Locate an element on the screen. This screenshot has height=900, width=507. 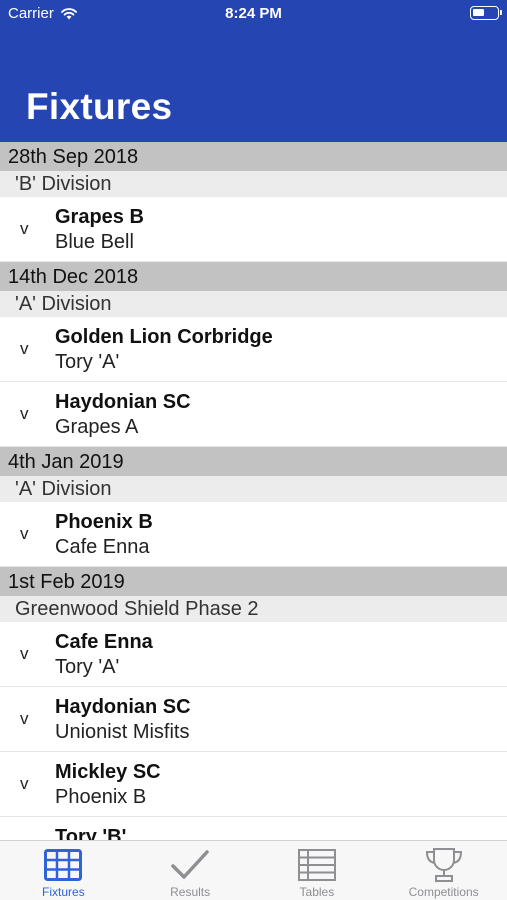
table-icon is located at coordinates (316, 865).